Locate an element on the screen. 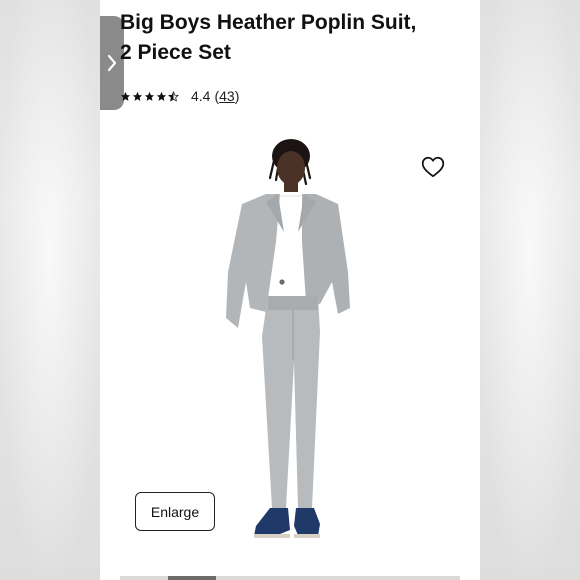  heart-outline-icon is located at coordinates (433, 167).